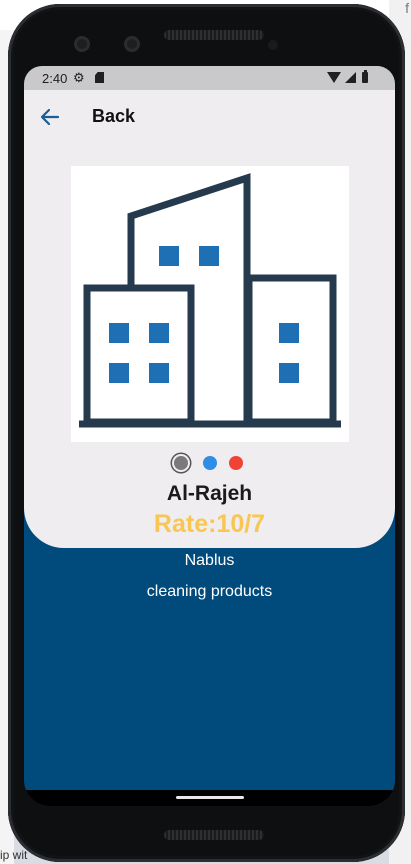 This screenshot has height=864, width=411. I want to click on store-category: cleaning products, so click(209, 591).